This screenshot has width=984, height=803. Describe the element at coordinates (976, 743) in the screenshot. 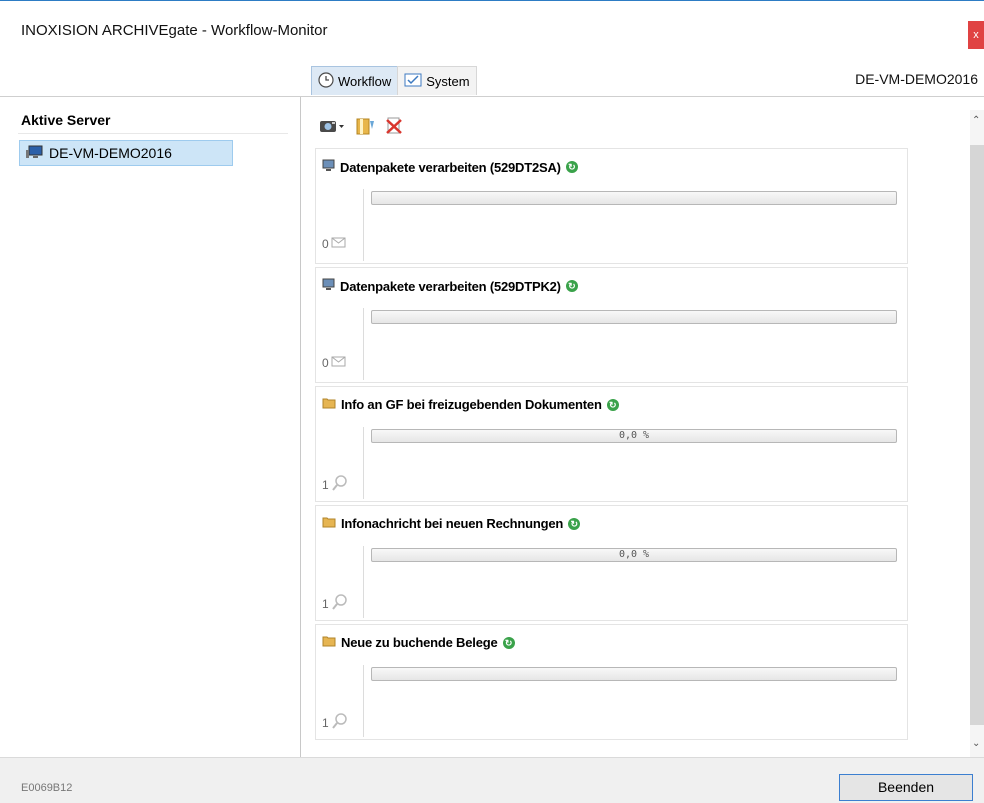

I see `scroll-down-arrow-icon: ⌄` at that location.